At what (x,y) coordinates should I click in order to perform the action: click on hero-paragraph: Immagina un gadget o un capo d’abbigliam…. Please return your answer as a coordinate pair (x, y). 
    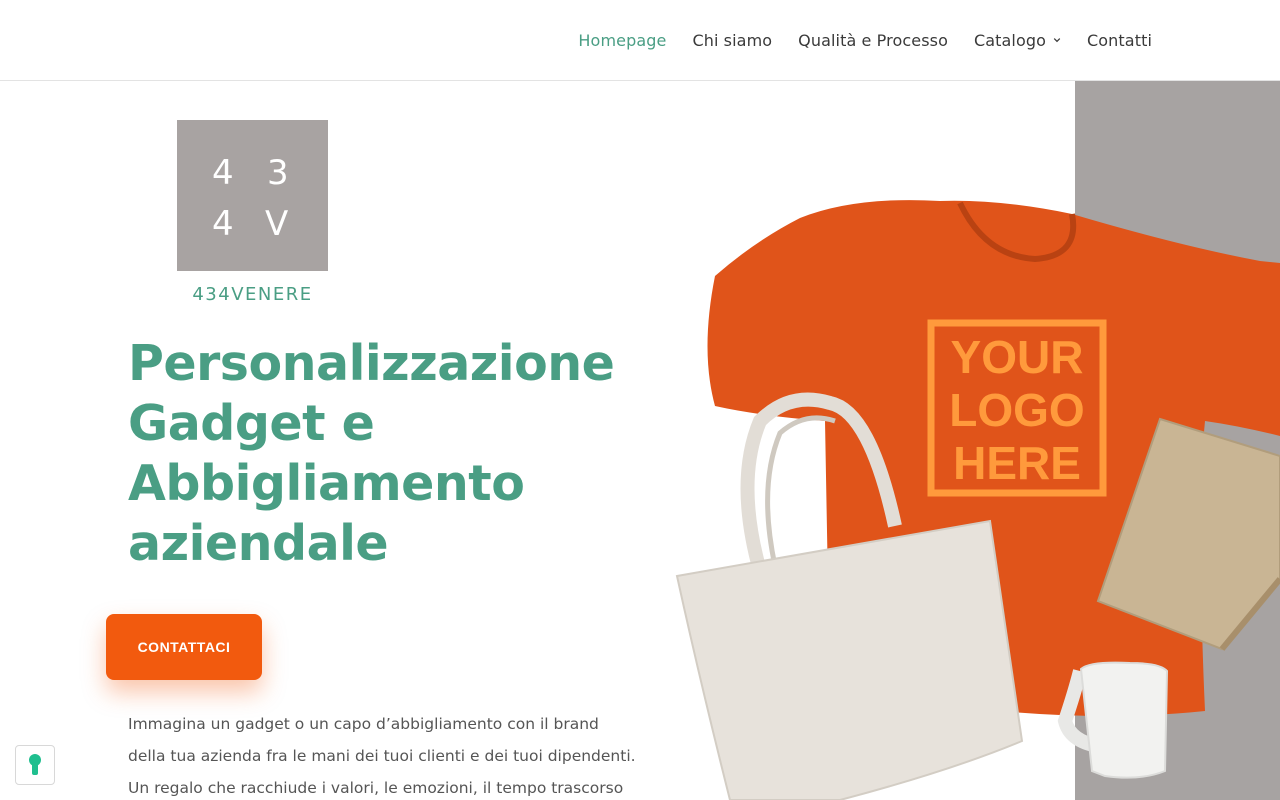
    Looking at the image, I should click on (382, 754).